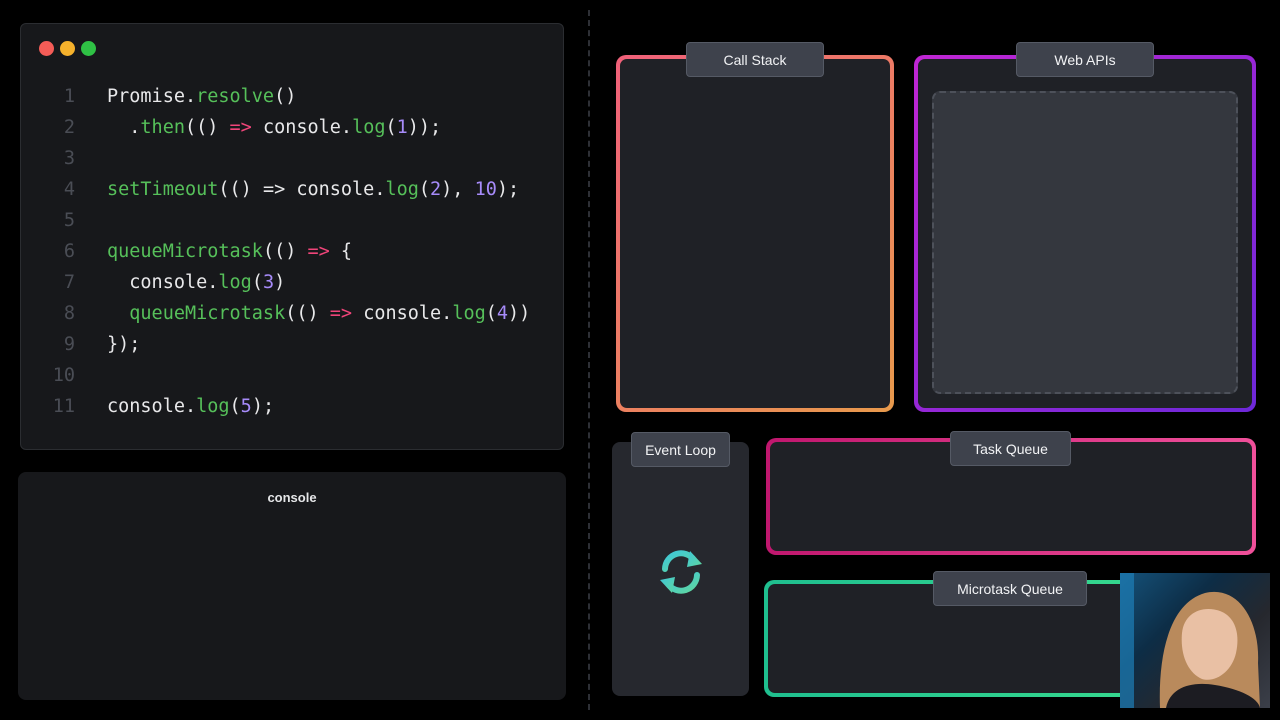 This screenshot has width=1280, height=720. What do you see at coordinates (302, 189) in the screenshot?
I see `code-token: (() => console.` at bounding box center [302, 189].